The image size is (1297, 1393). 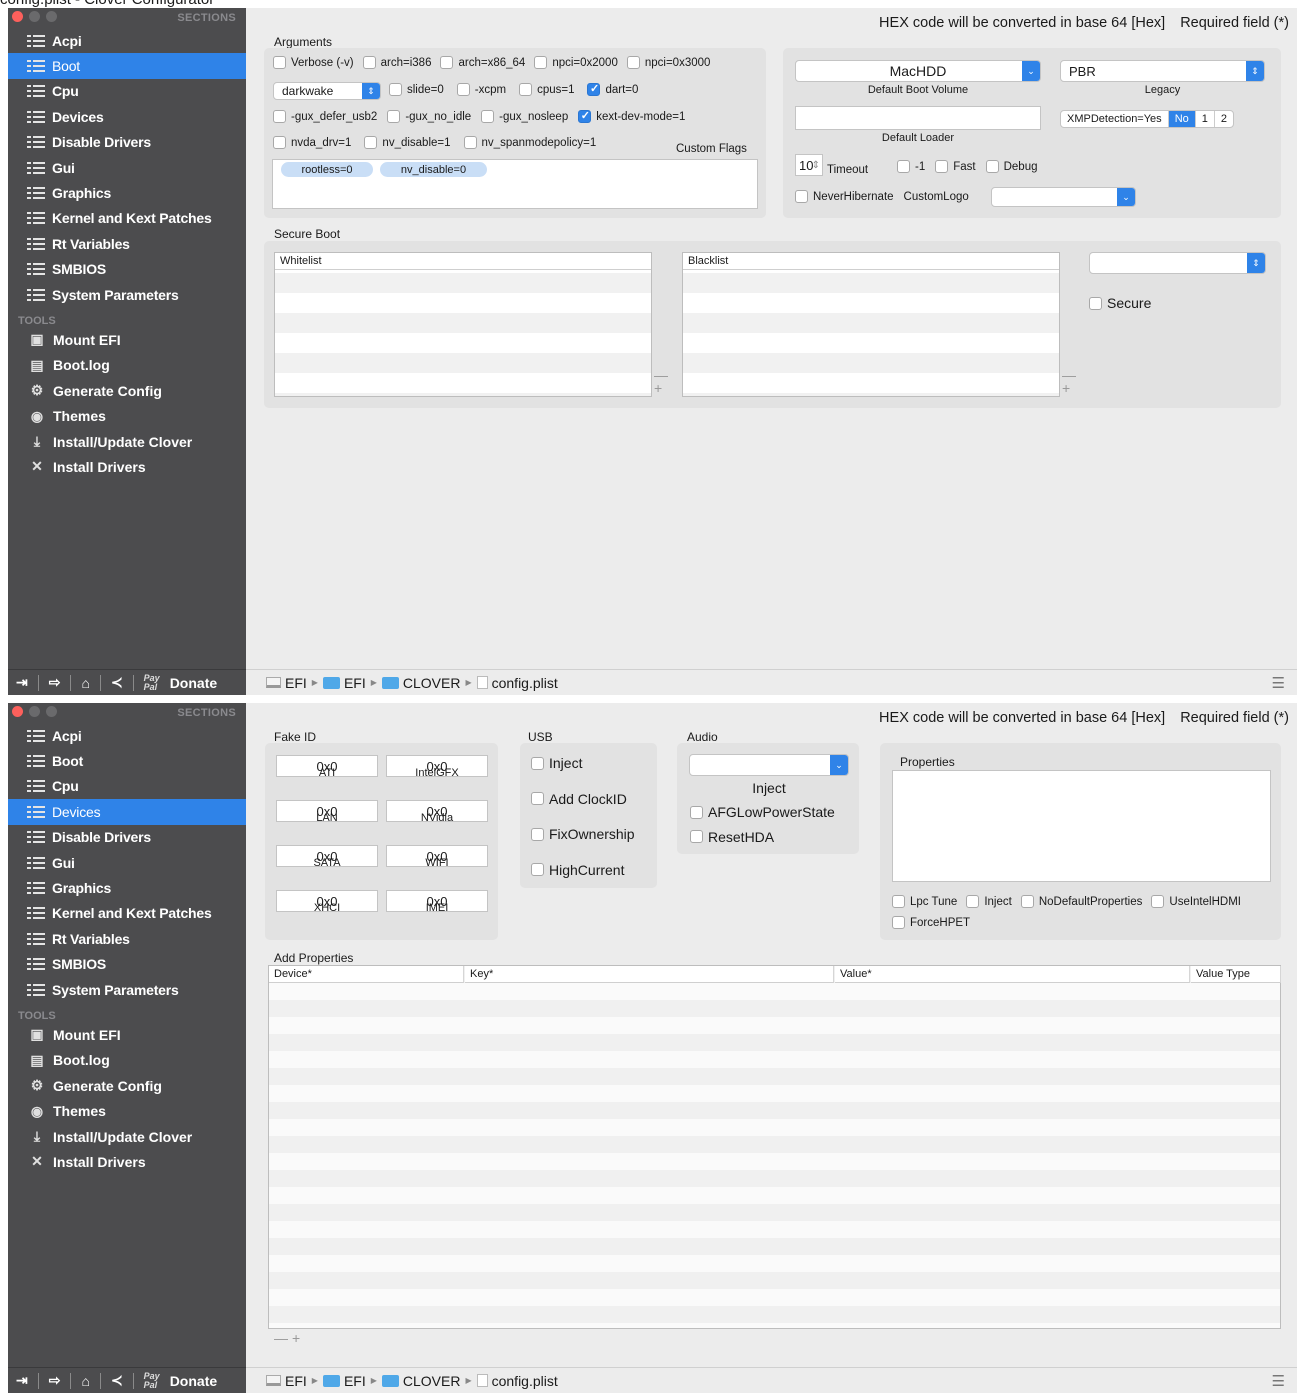 I want to click on sidebar-item-graphics: Graphics, so click(x=127, y=887).